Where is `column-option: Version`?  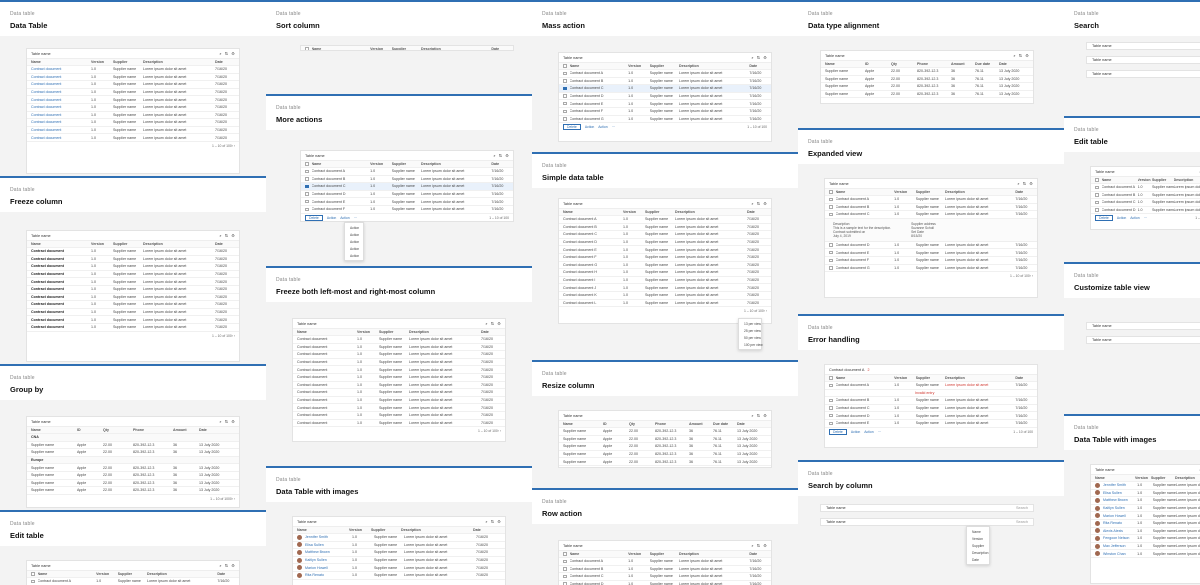 column-option: Version is located at coordinates (978, 538).